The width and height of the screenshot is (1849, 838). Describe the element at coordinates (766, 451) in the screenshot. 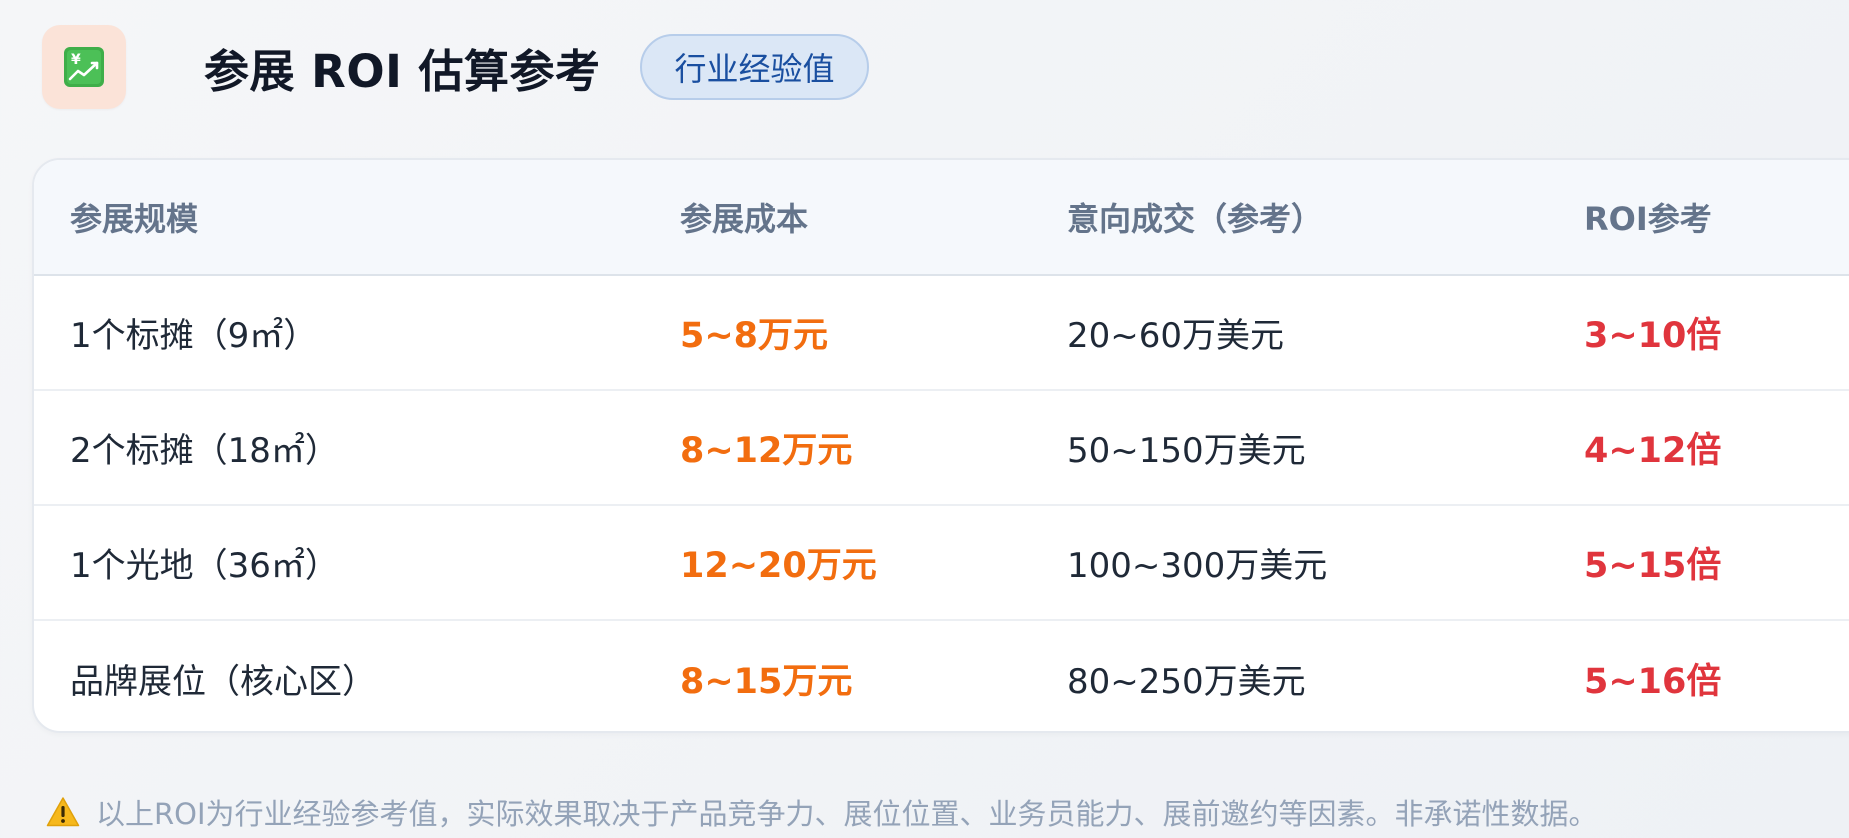

I see `cost-cell: 8~12万元` at that location.